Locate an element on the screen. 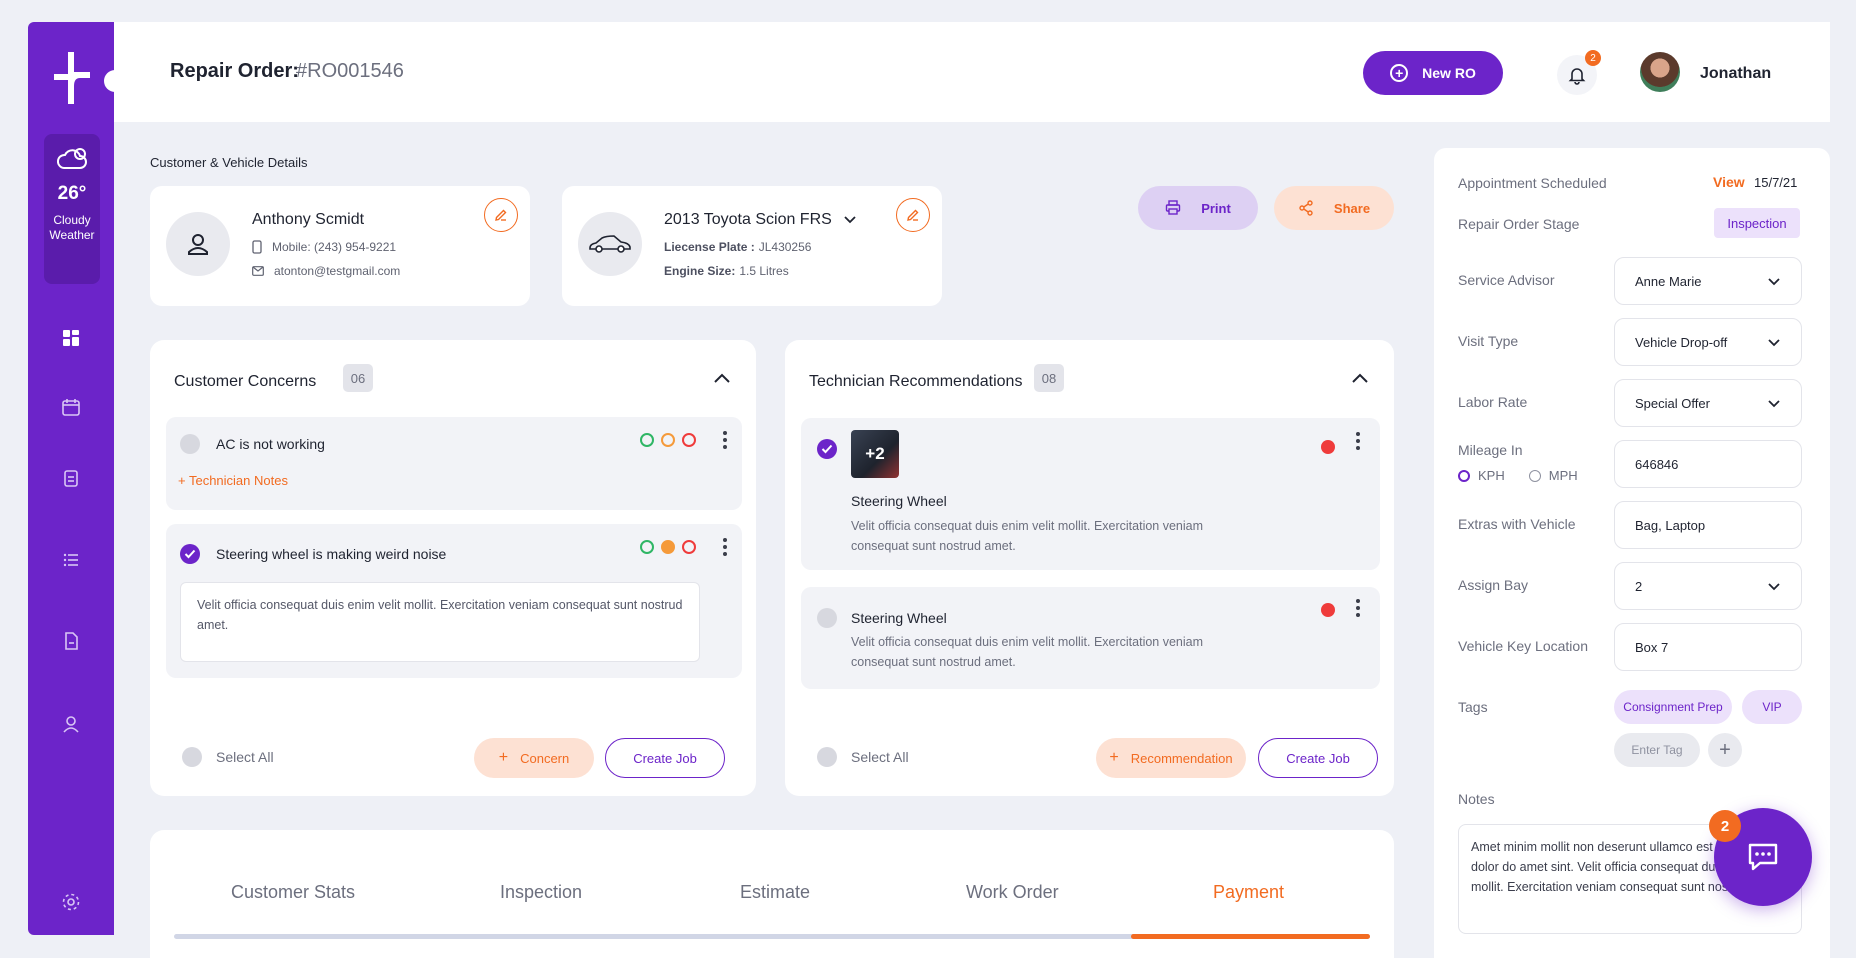  tags-label: Tags is located at coordinates (1473, 707).